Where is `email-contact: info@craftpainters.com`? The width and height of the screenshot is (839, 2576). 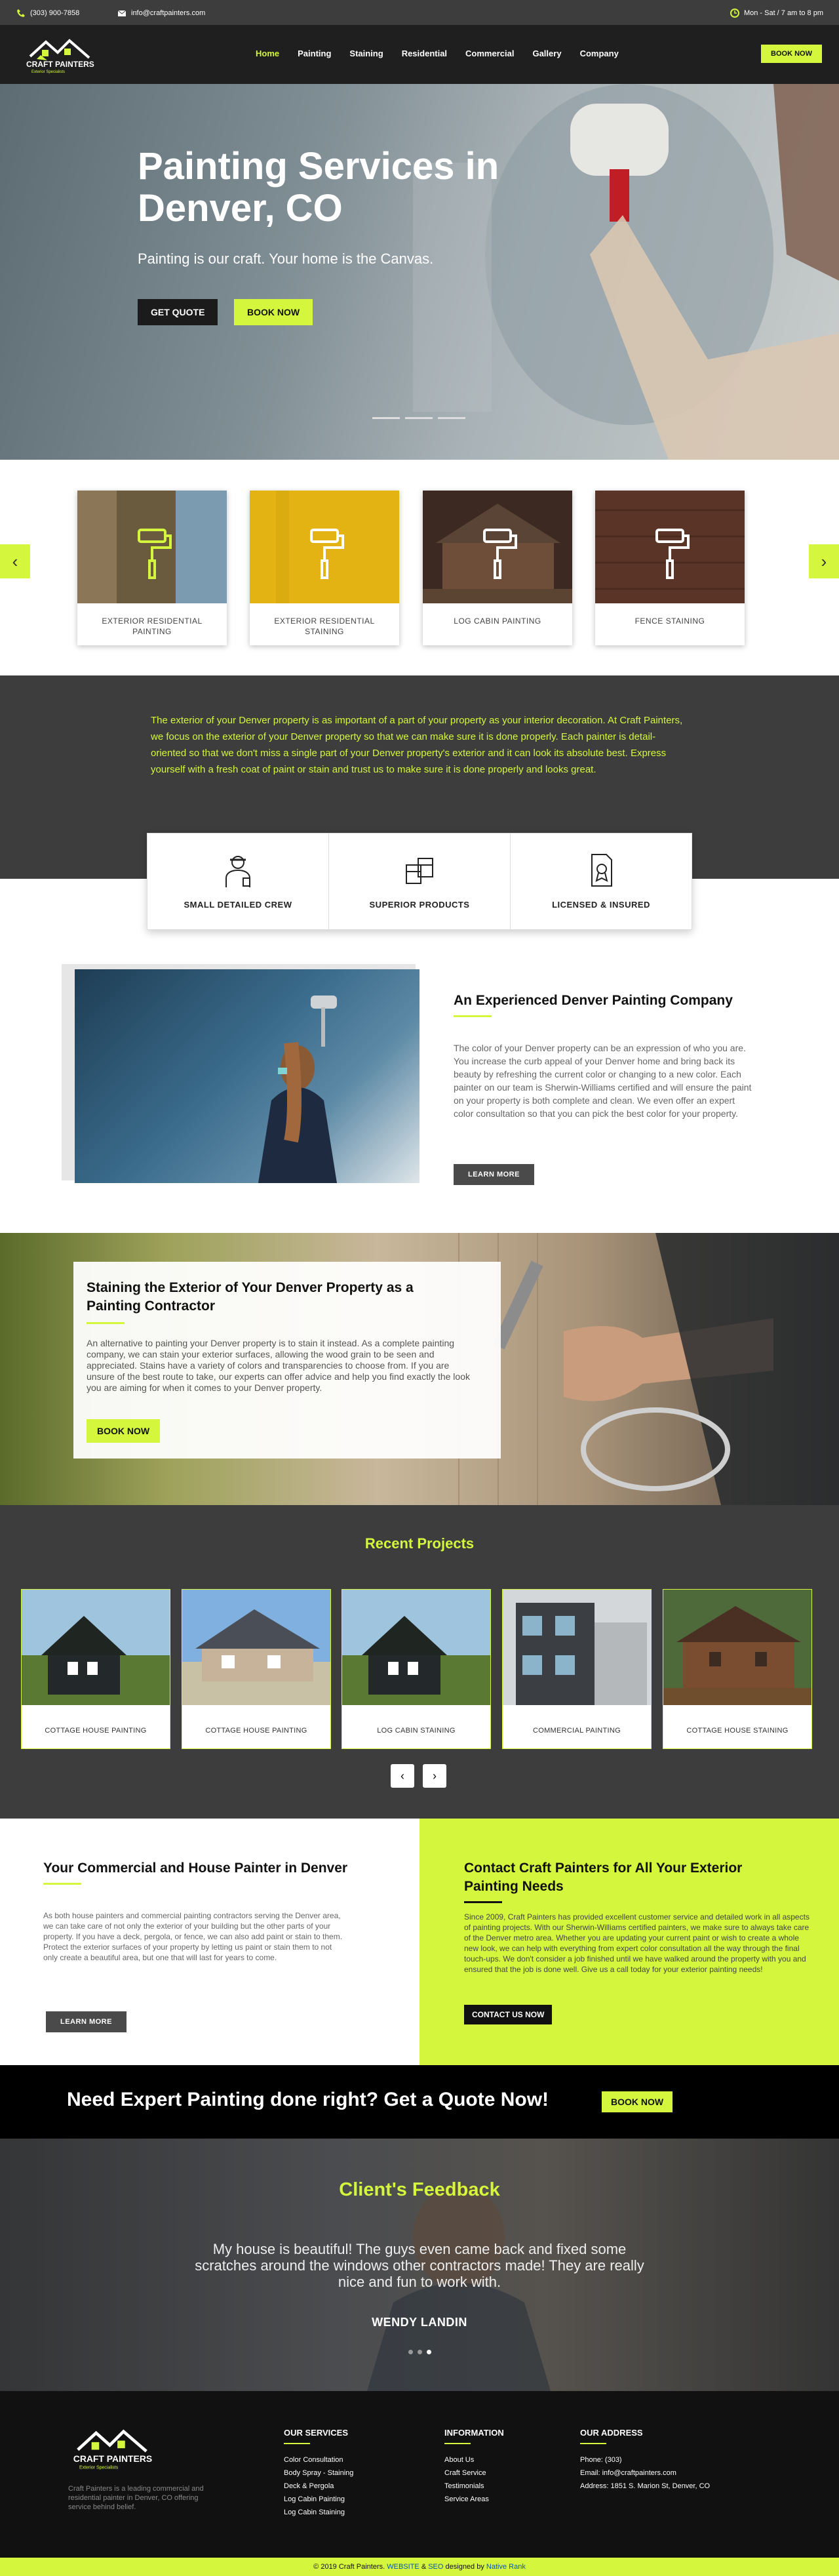 email-contact: info@craftpainters.com is located at coordinates (161, 13).